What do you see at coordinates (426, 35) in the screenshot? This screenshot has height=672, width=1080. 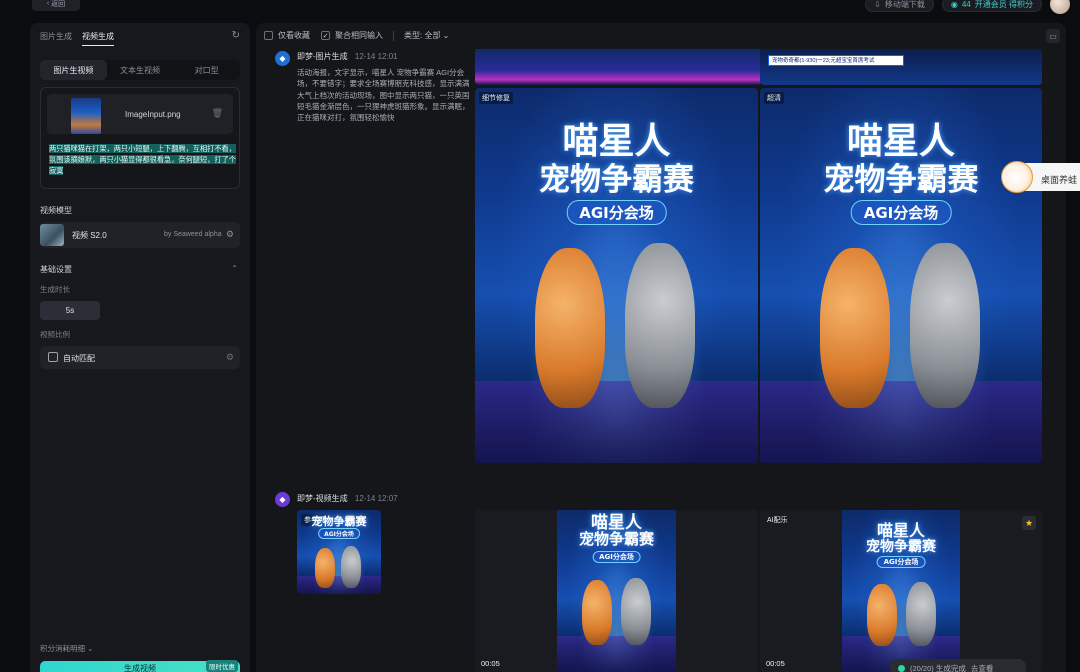 I see `type-filter-dropdown: 类型: 全部 ⌄` at bounding box center [426, 35].